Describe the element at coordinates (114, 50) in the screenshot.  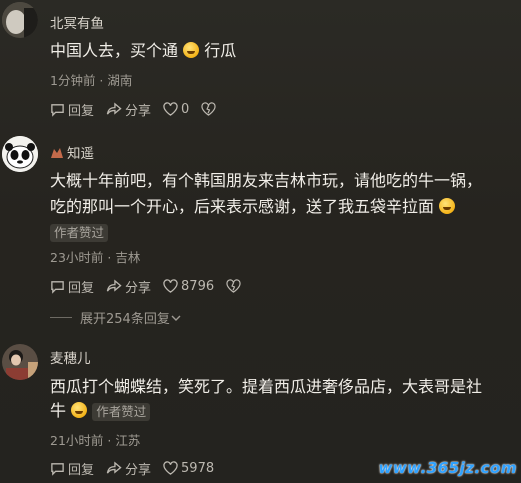
I see `comment-text-part: 中国人去，买个通` at that location.